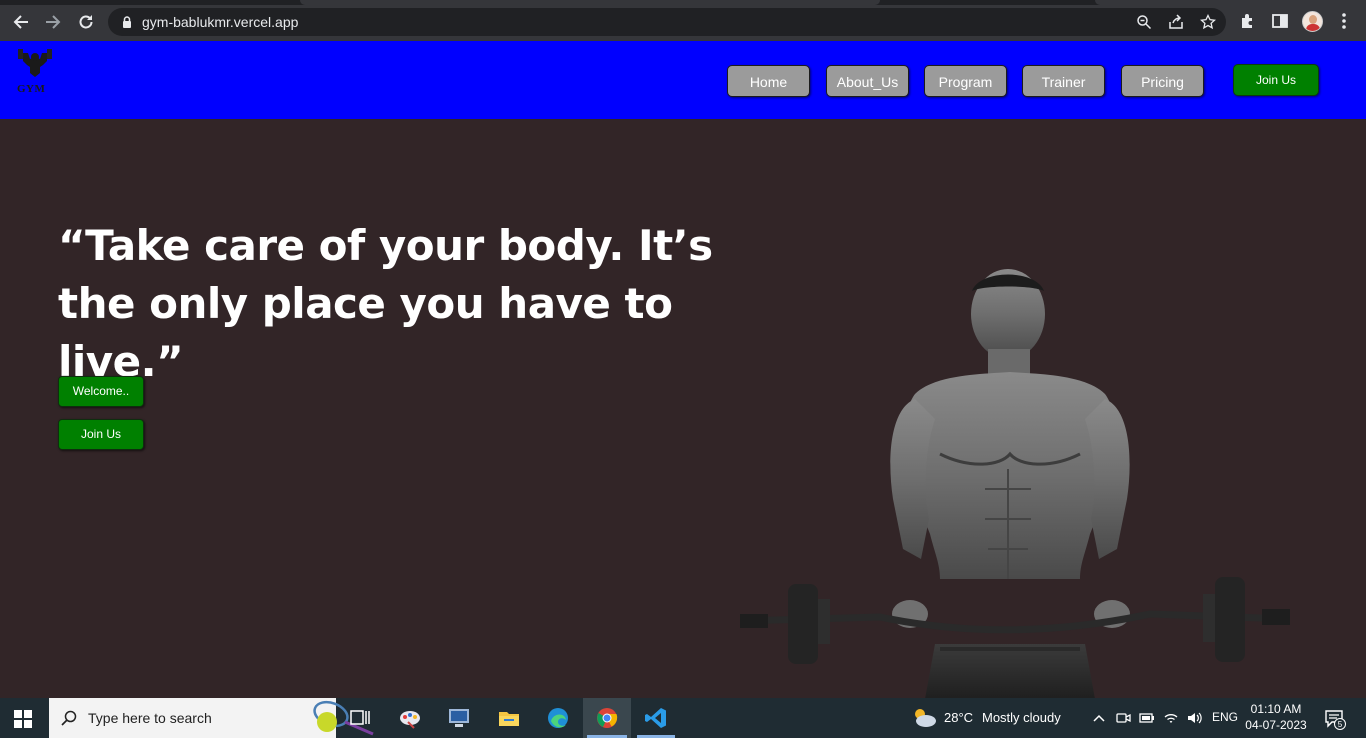 This screenshot has height=738, width=1366. Describe the element at coordinates (1225, 717) in the screenshot. I see `language-indicator: ENG` at that location.